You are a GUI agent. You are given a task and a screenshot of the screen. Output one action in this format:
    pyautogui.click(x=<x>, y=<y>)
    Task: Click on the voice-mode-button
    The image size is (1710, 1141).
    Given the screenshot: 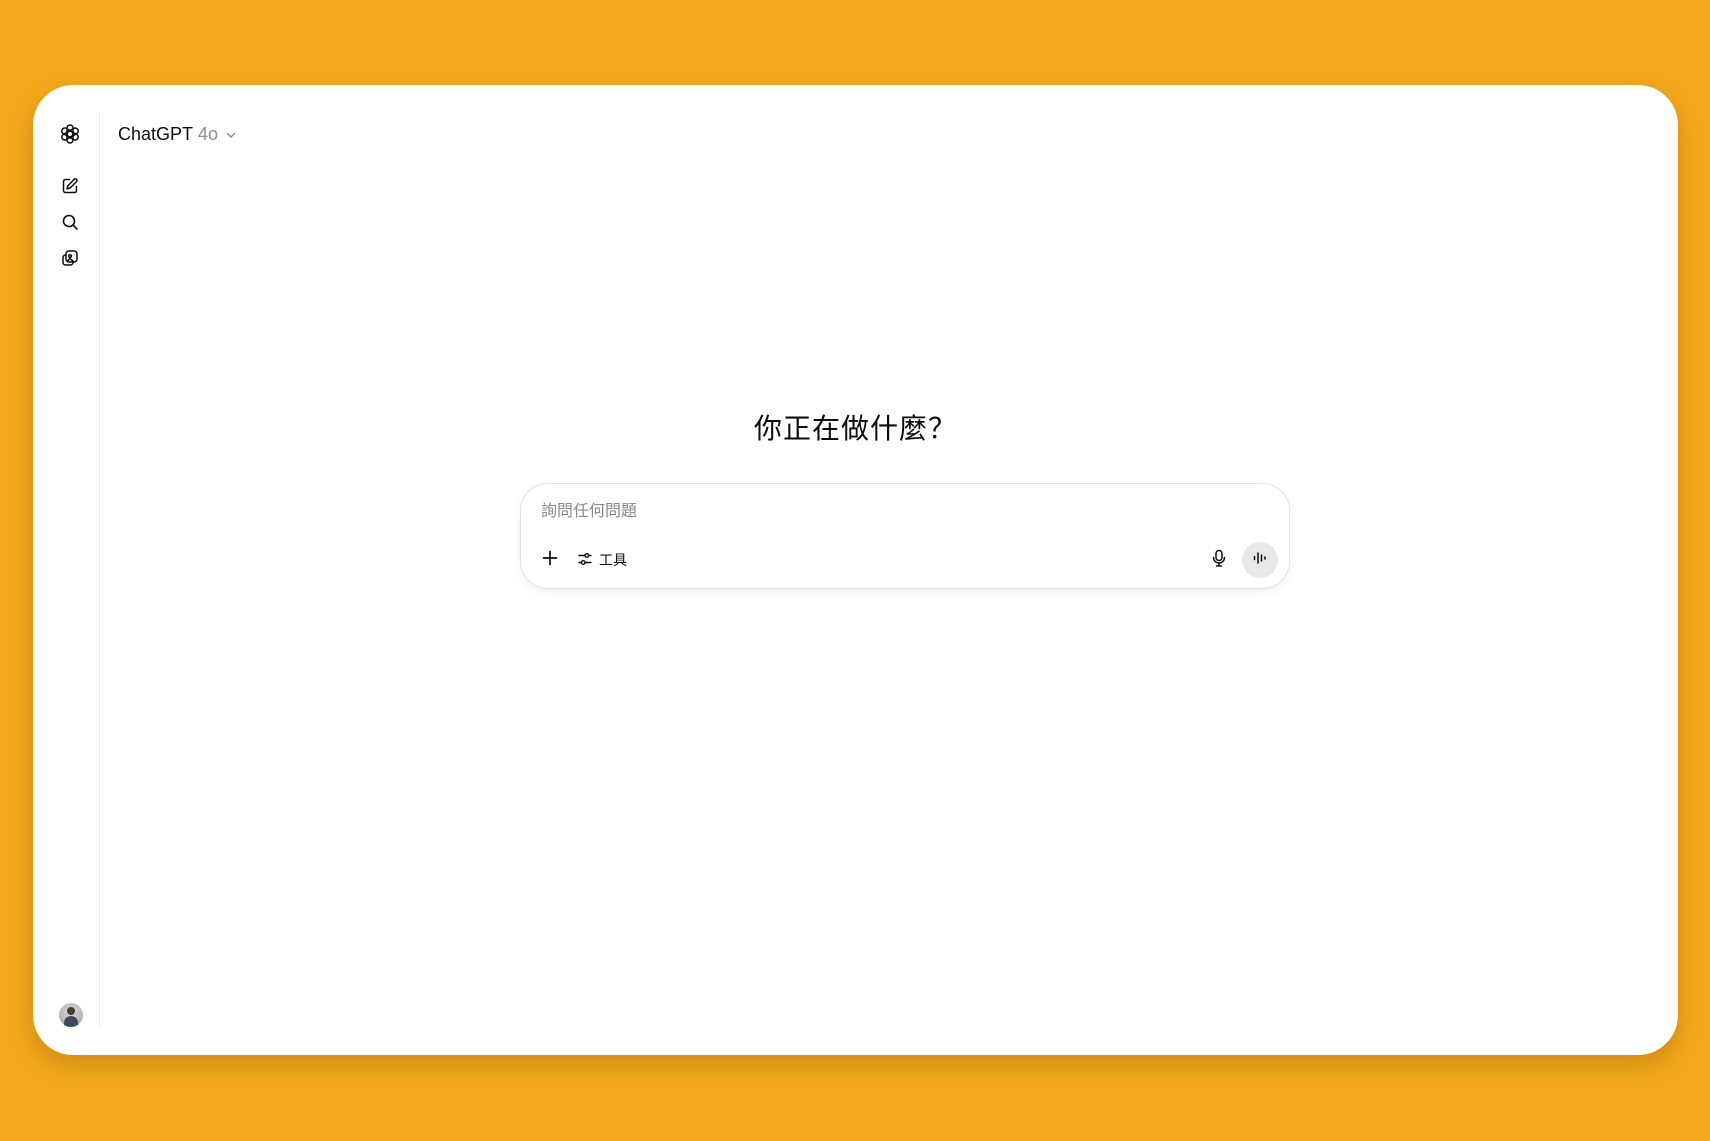 What is the action you would take?
    pyautogui.click(x=1260, y=560)
    